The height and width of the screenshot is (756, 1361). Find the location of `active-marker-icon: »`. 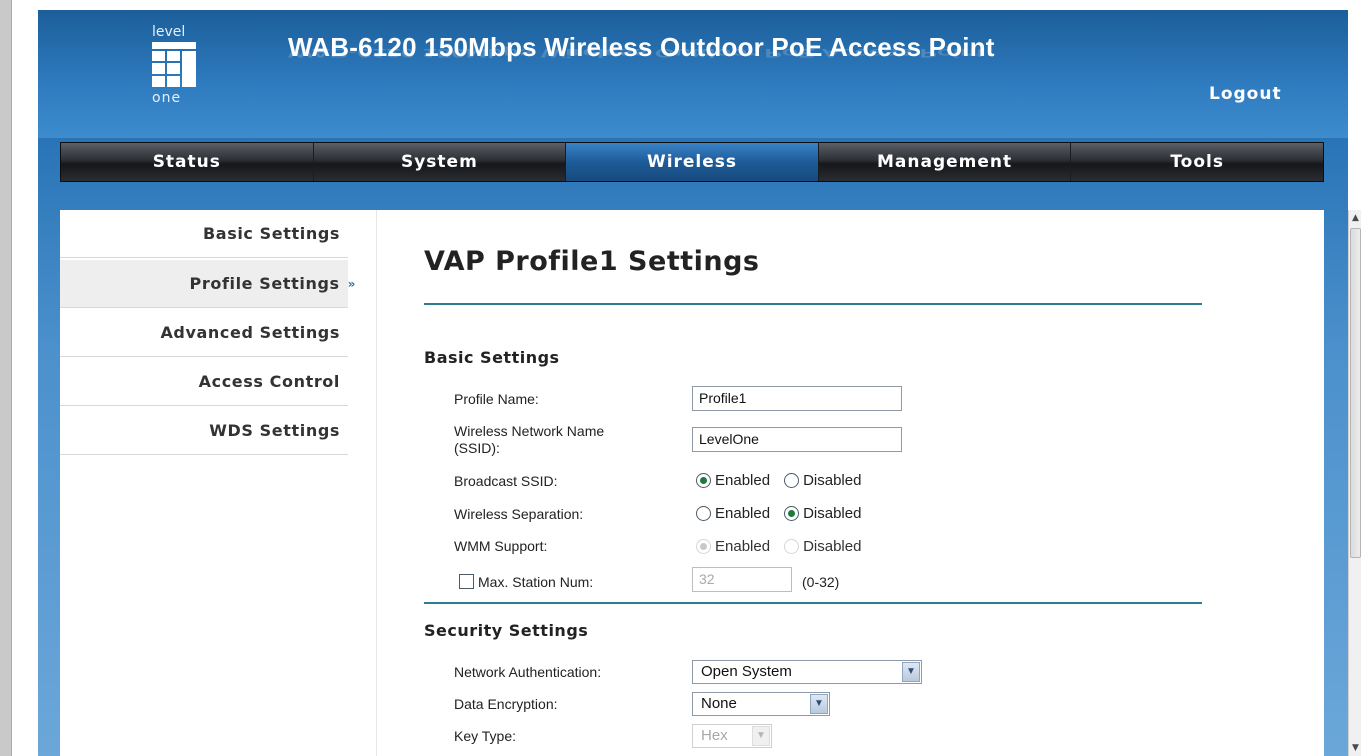

active-marker-icon: » is located at coordinates (351, 283).